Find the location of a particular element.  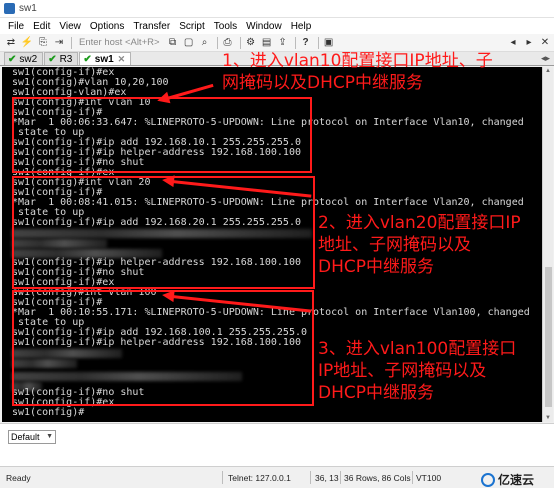

app-icon is located at coordinates (9, 8).